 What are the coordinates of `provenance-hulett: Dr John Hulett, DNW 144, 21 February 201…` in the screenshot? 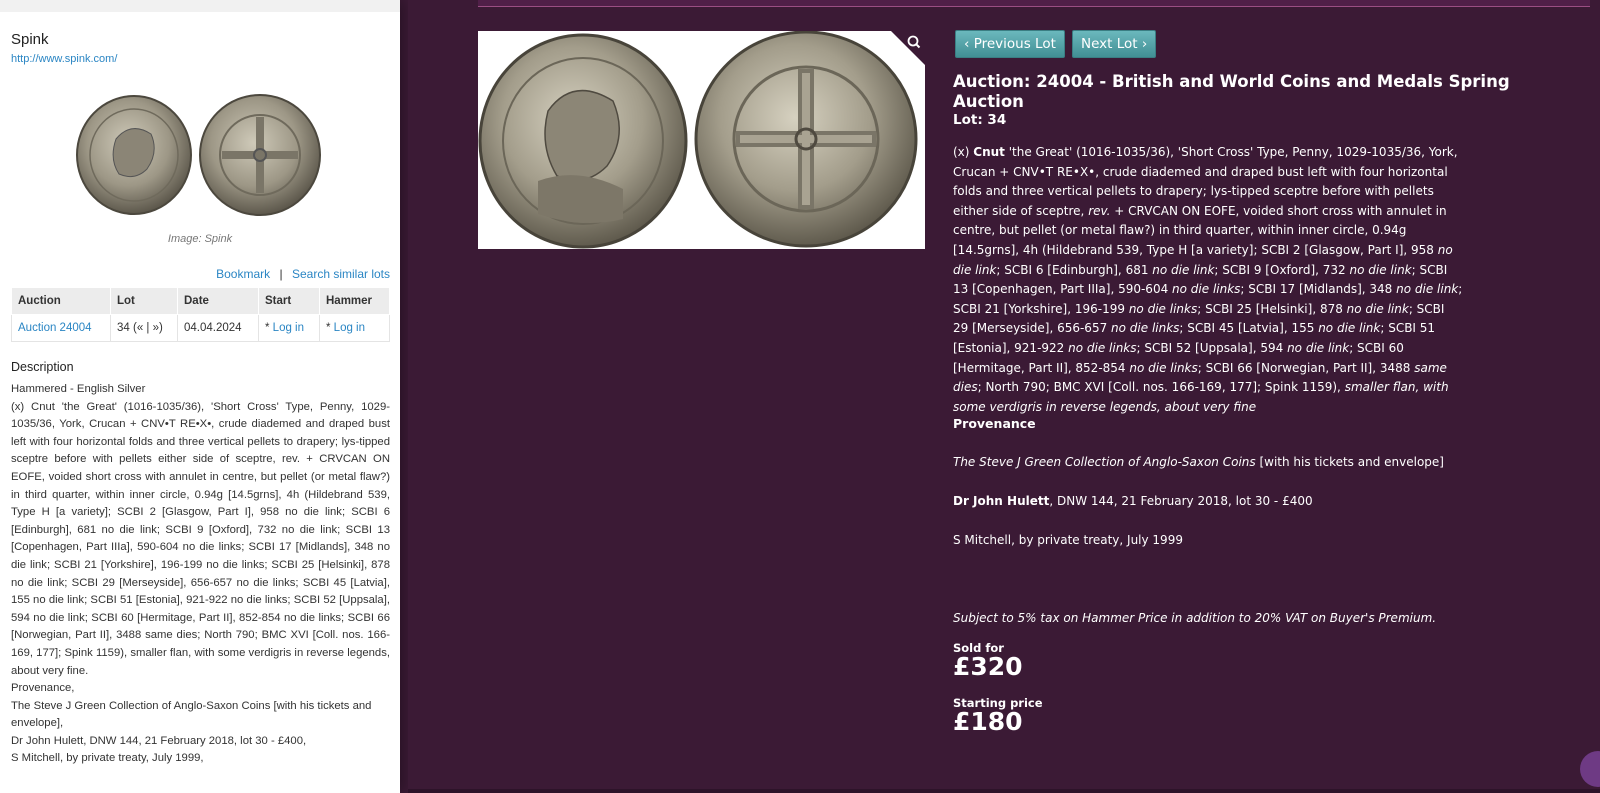 It's located at (1133, 501).